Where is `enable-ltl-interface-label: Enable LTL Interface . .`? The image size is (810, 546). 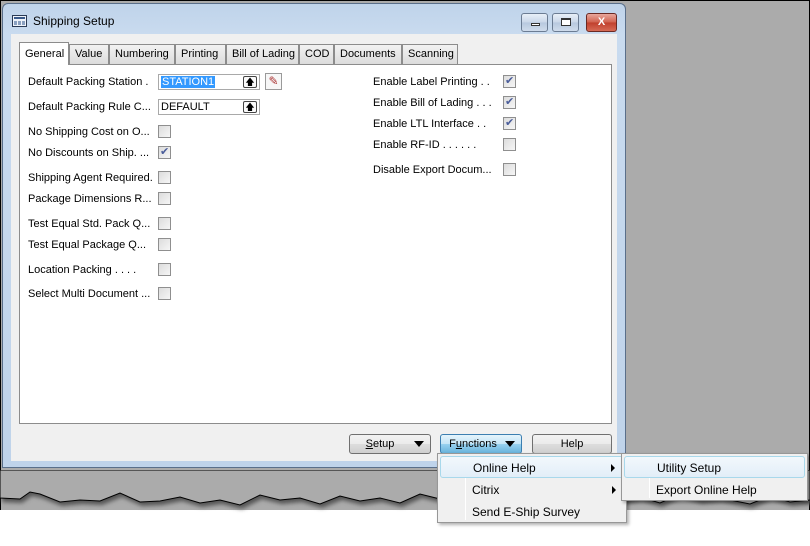 enable-ltl-interface-label: Enable LTL Interface . . is located at coordinates (430, 124).